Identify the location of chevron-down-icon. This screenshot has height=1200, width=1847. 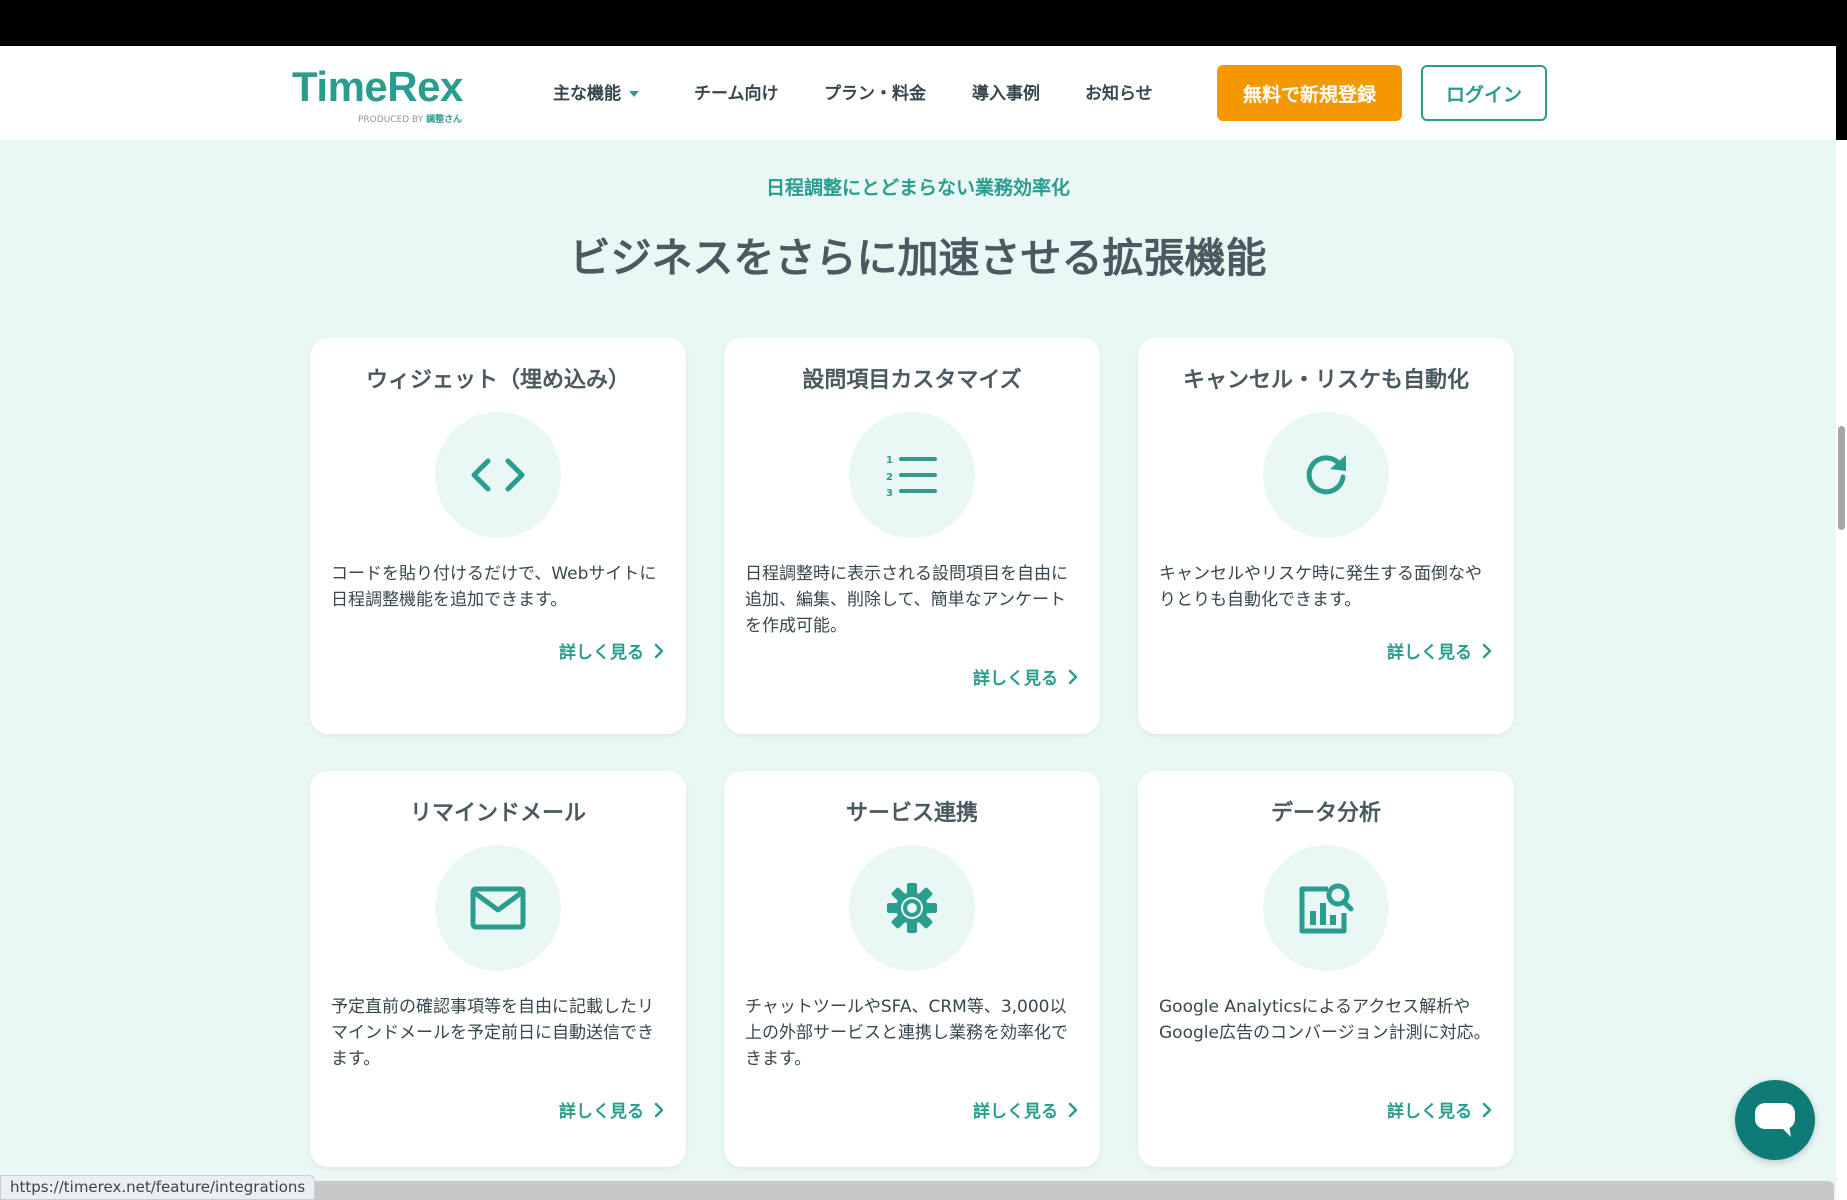
(634, 94).